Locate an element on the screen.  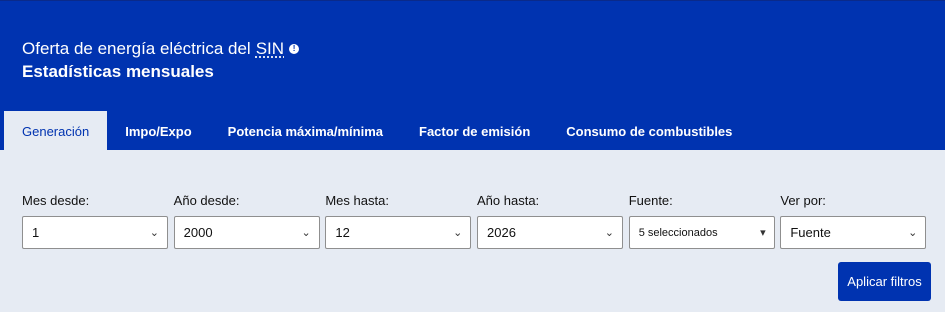
anio-hasta-field: Año hasta: 2026 ⌄ is located at coordinates (553, 221).